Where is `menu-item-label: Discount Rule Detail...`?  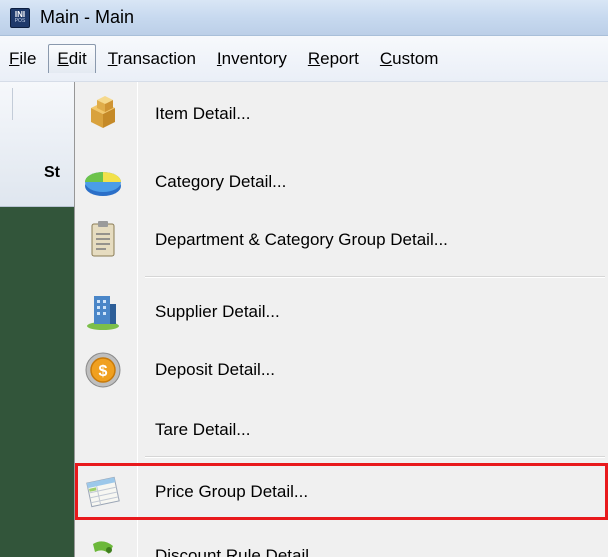
menu-item-label: Discount Rule Detail... is located at coordinates (239, 551).